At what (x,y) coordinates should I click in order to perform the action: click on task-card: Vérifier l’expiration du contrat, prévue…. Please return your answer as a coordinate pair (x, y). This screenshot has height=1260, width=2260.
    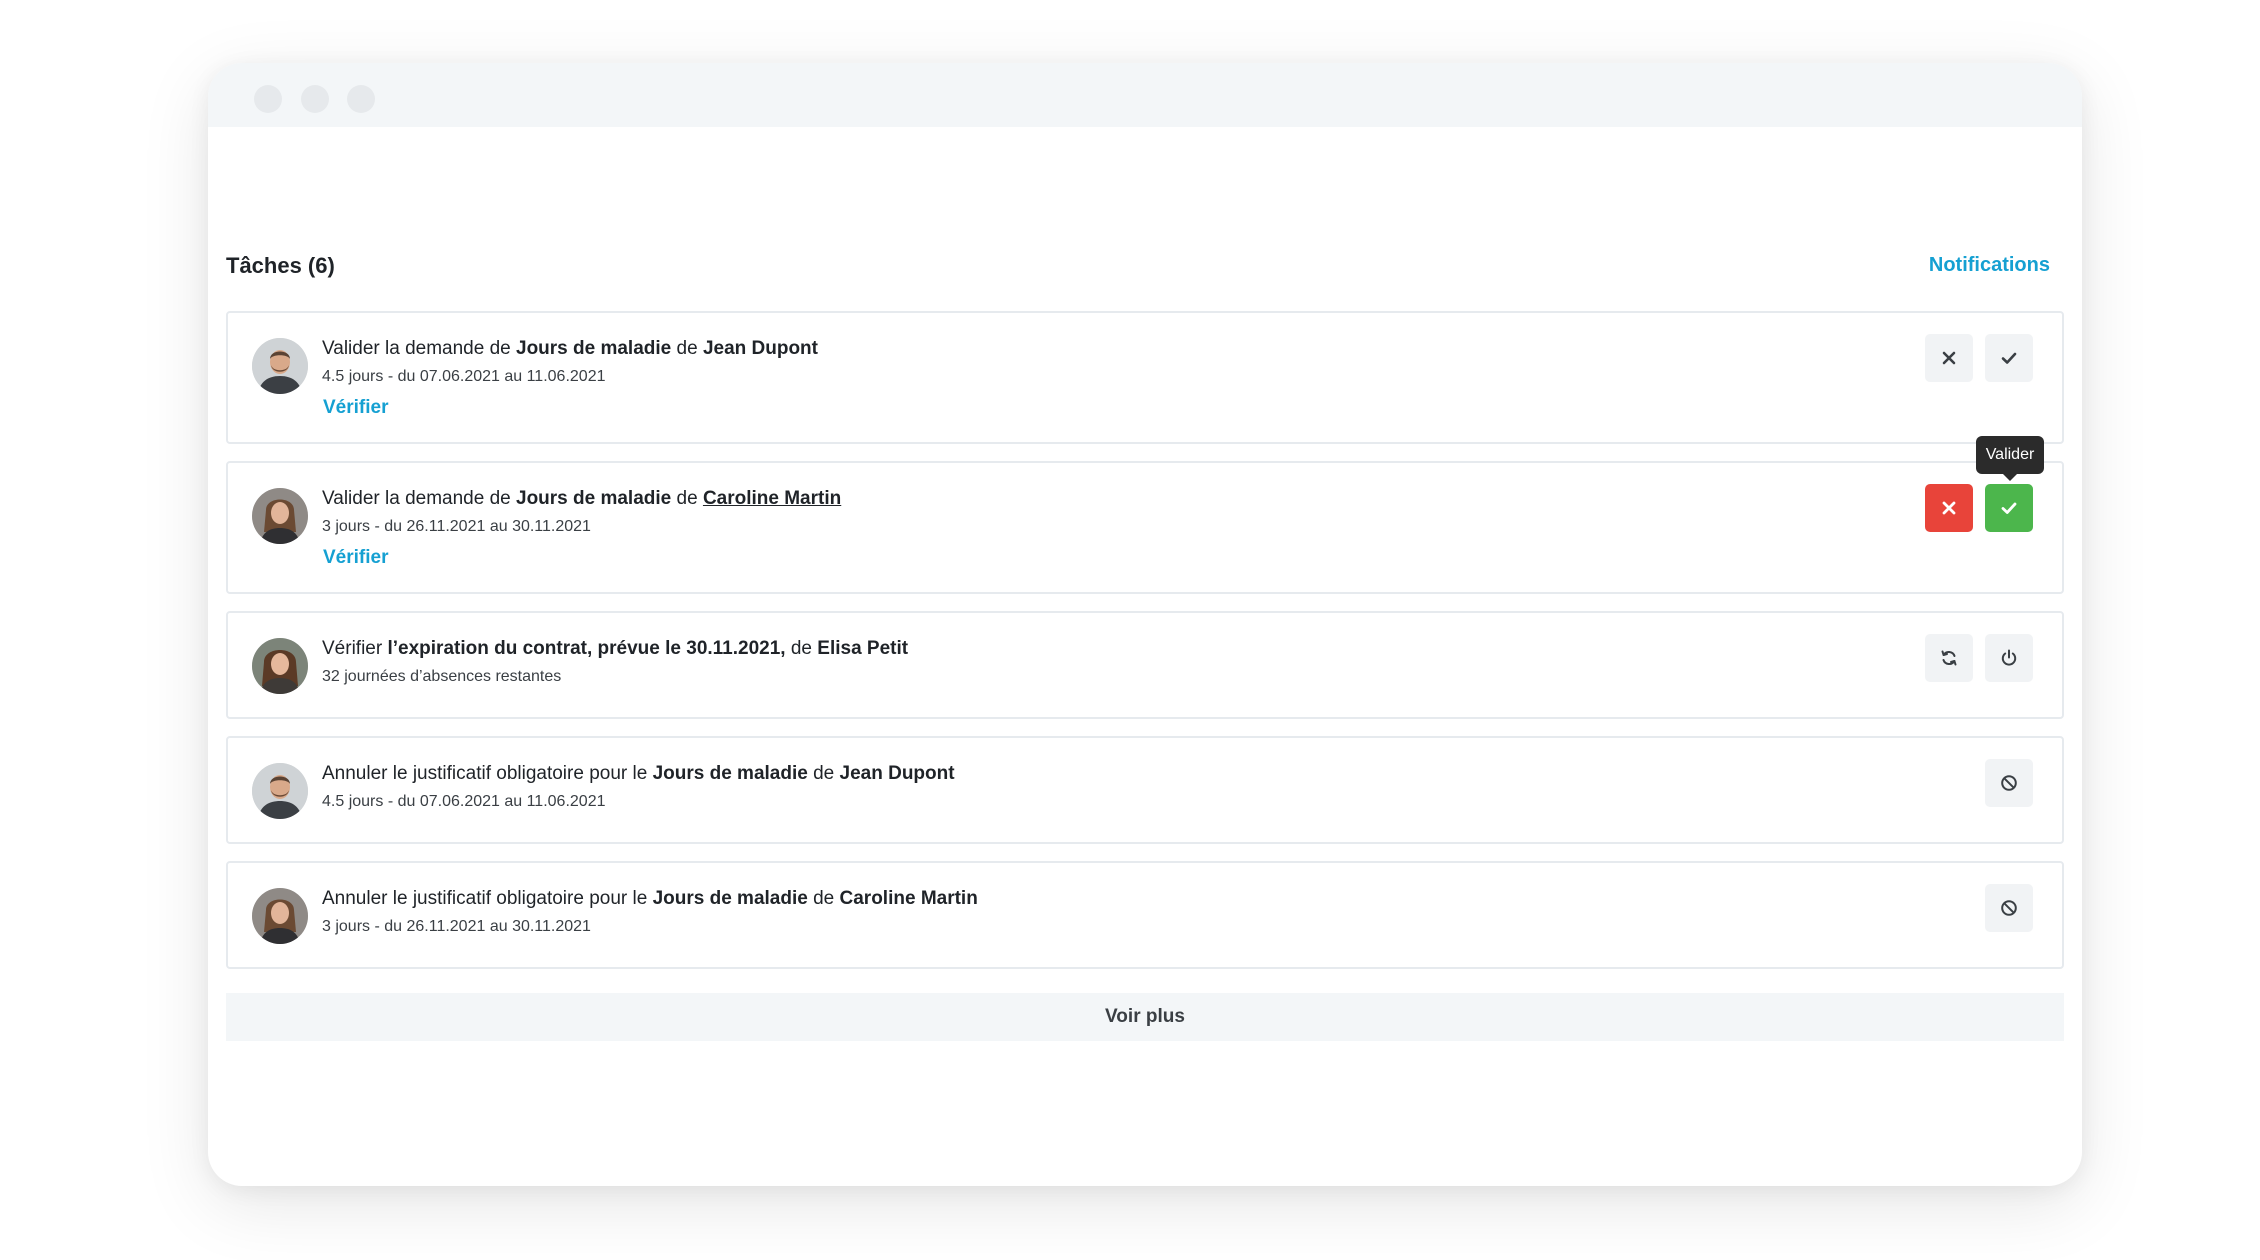
    Looking at the image, I should click on (1145, 665).